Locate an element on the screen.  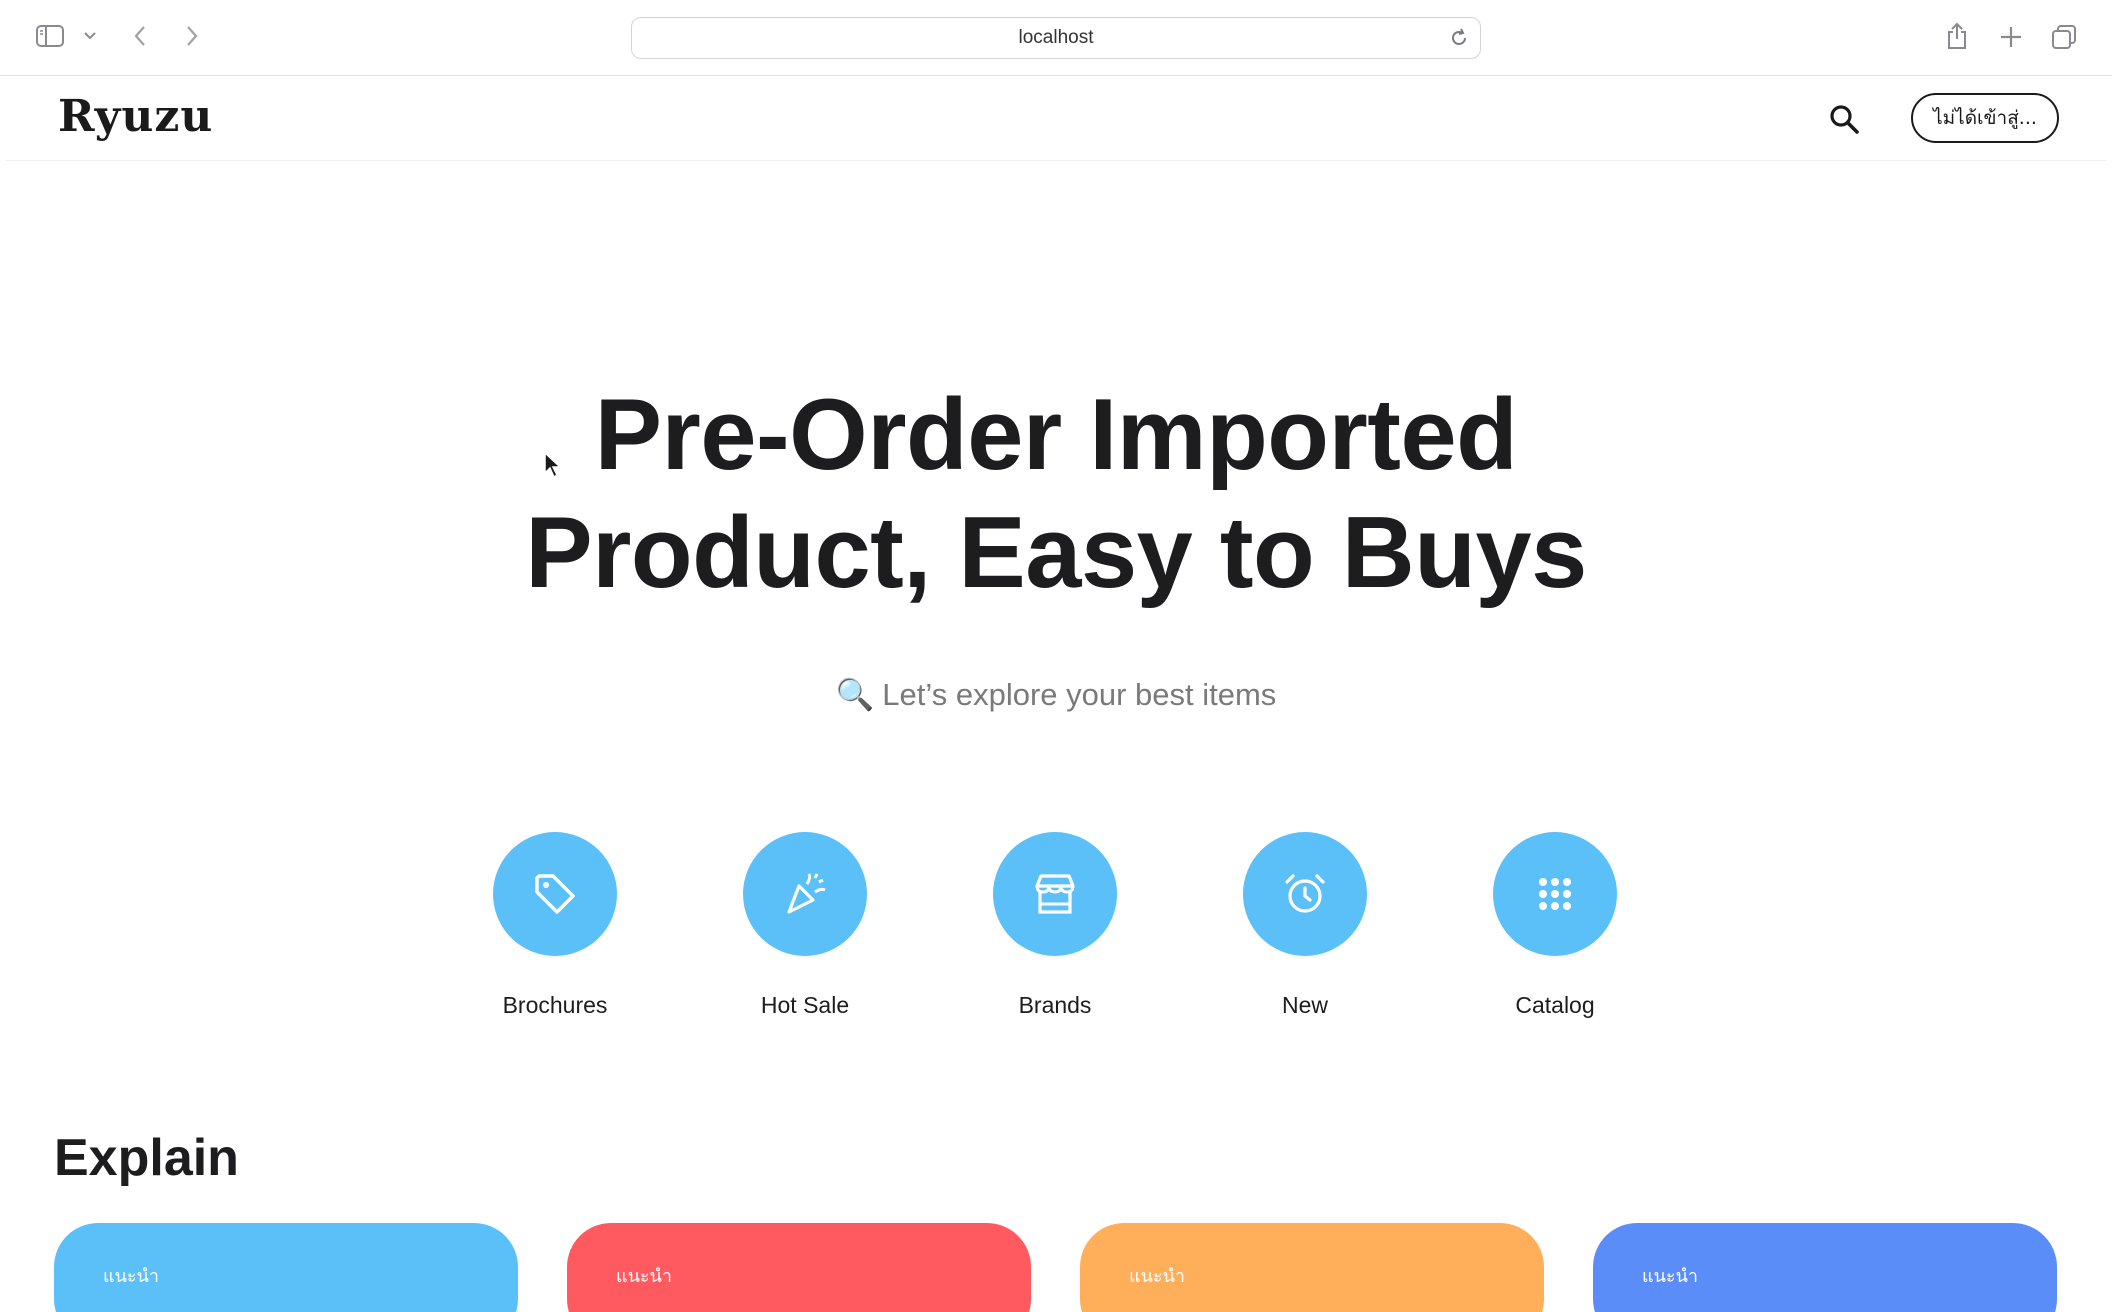
browser-toolbar: localhost is located at coordinates (1056, 38).